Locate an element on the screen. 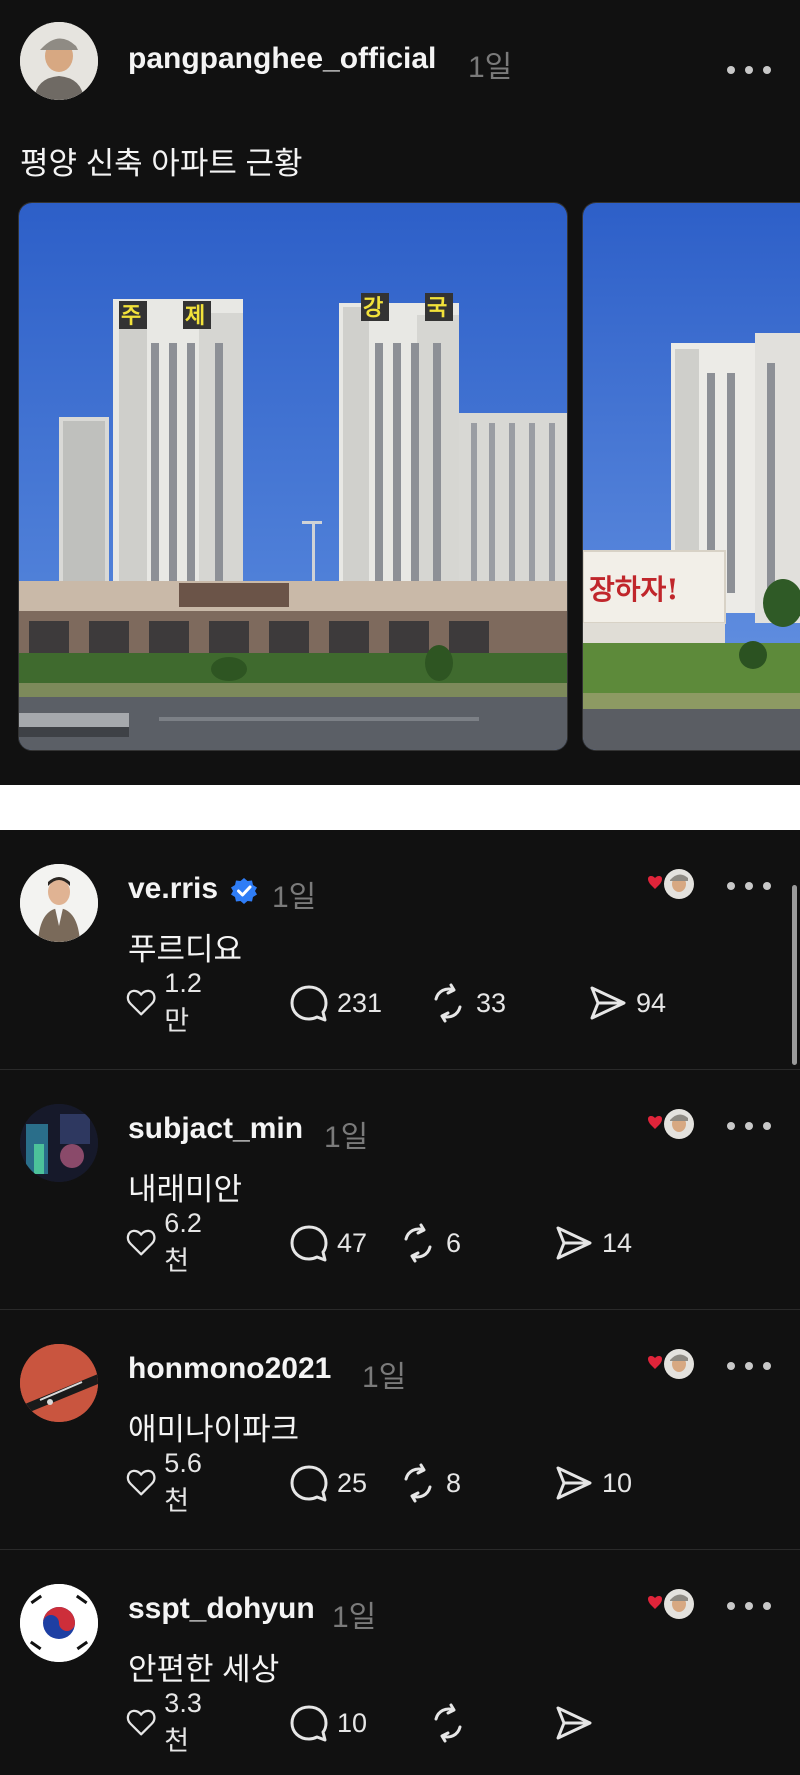 The image size is (800, 1775). comment-button: 25 is located at coordinates (328, 1483).